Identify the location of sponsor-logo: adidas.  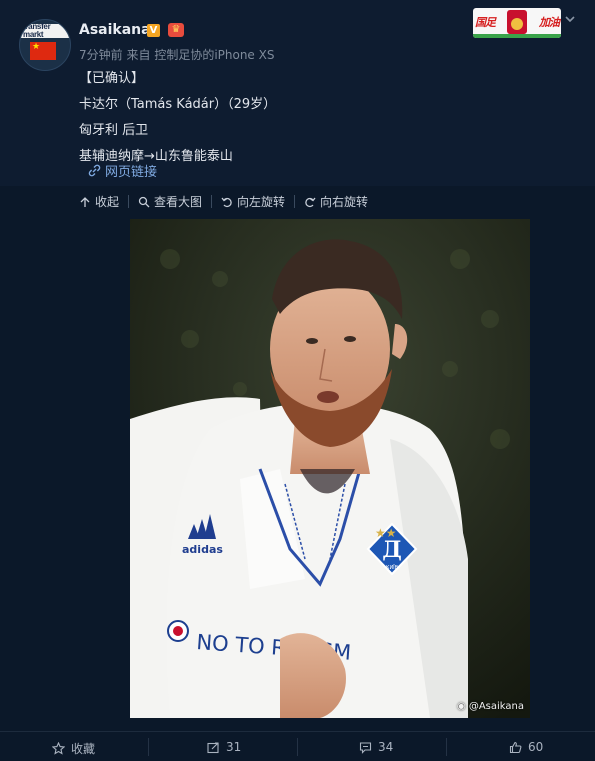
(202, 549).